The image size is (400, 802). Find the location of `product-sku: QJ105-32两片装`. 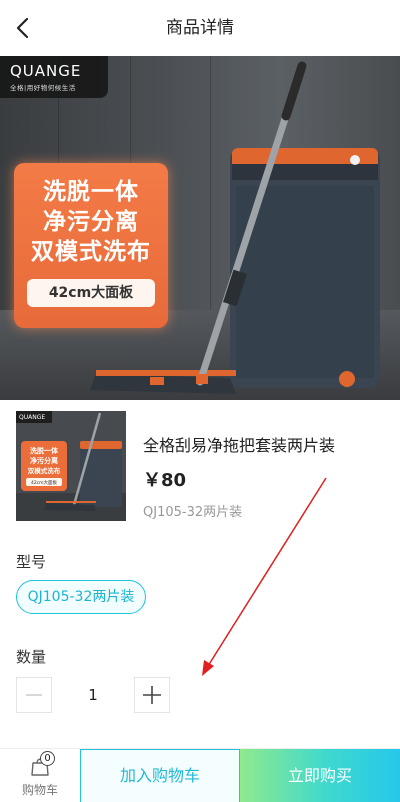

product-sku: QJ105-32两片装 is located at coordinates (193, 512).